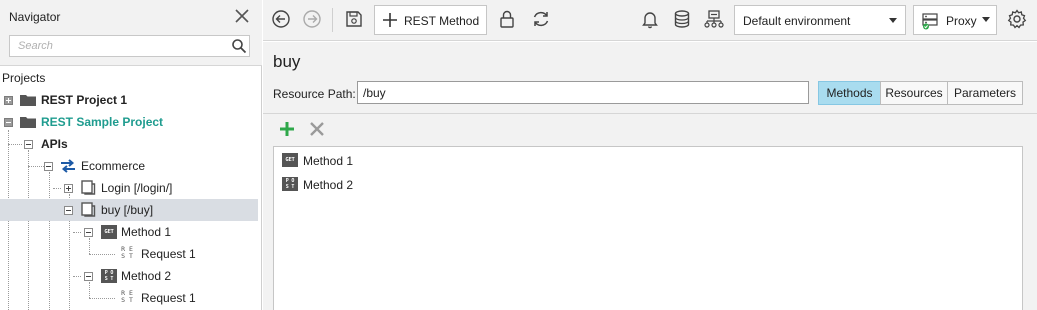 This screenshot has height=310, width=1037. I want to click on gear-icon, so click(1017, 19).